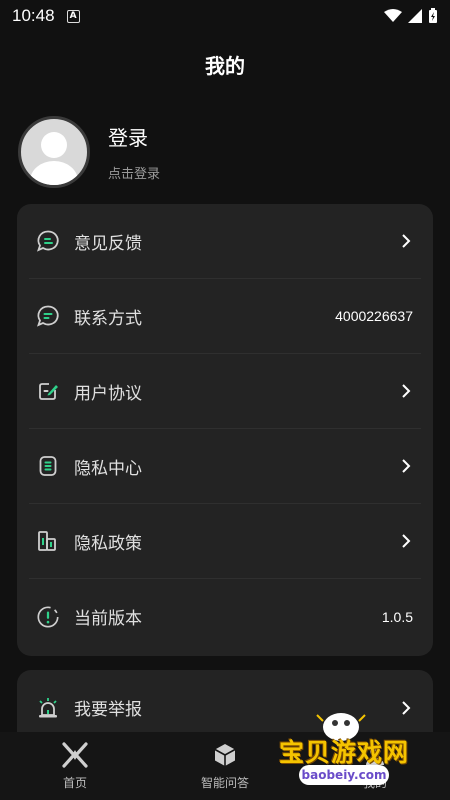 The height and width of the screenshot is (800, 450). I want to click on menu-label-version: 当前版本, so click(108, 619).